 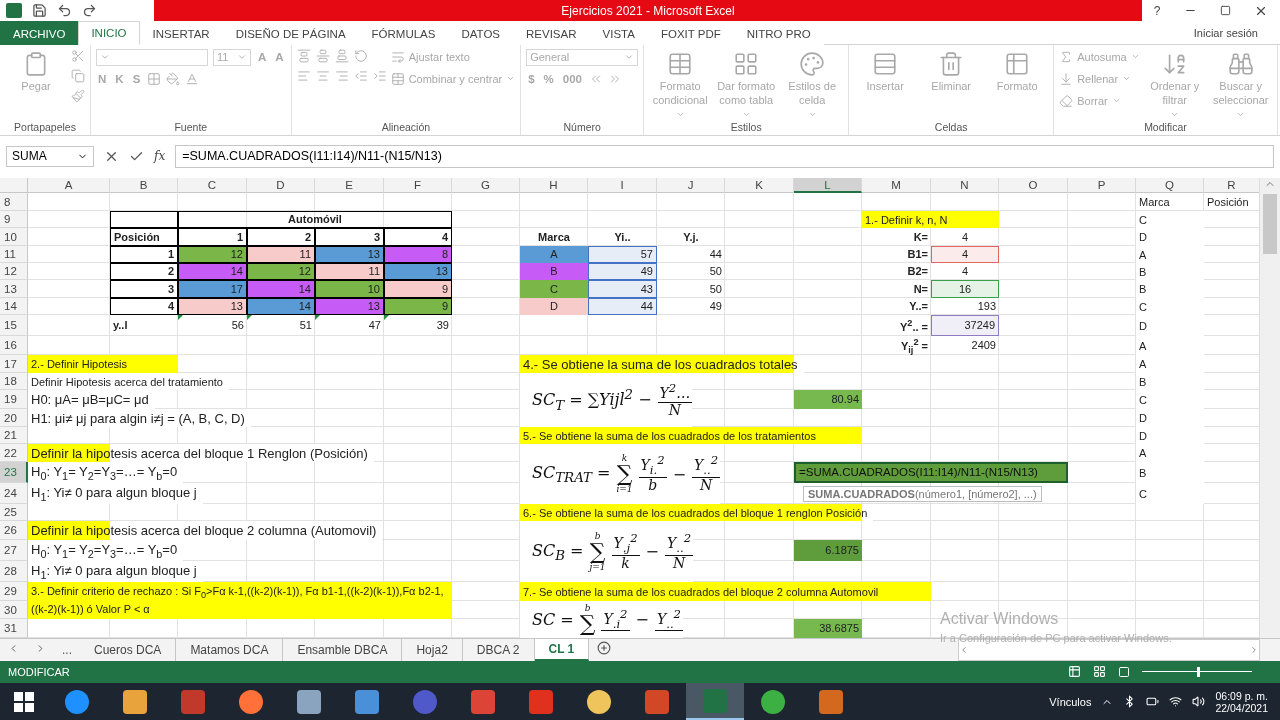 What do you see at coordinates (230, 650) in the screenshot?
I see `sheet-tab: Matamos DCA` at bounding box center [230, 650].